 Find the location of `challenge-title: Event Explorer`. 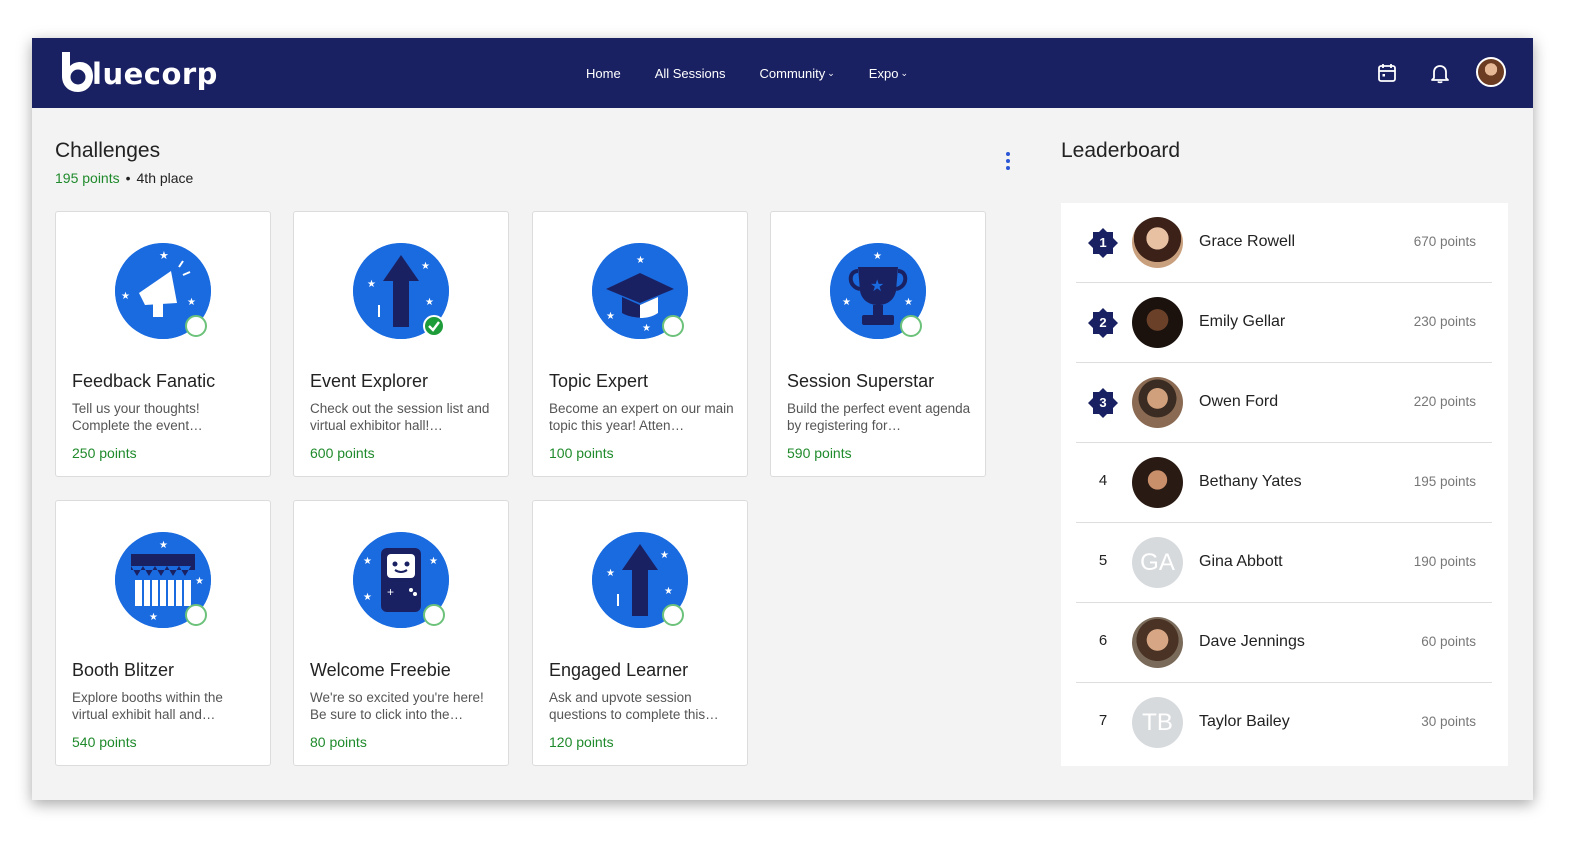

challenge-title: Event Explorer is located at coordinates (369, 381).